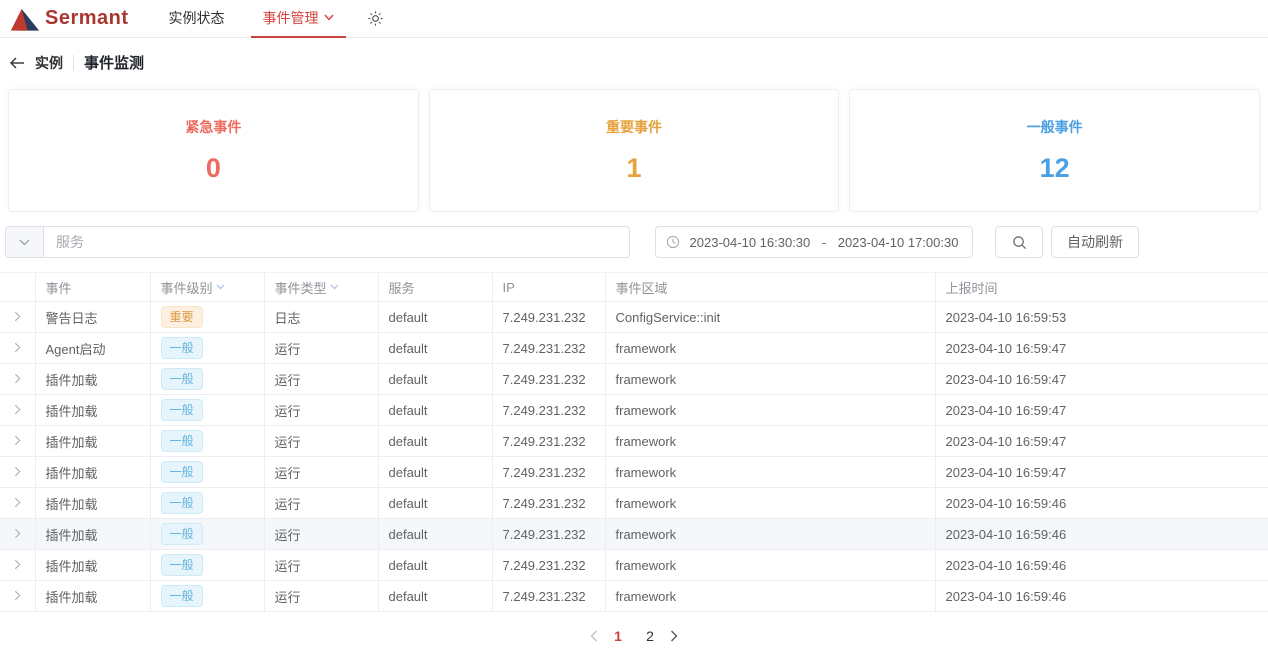 This screenshot has height=660, width=1268. Describe the element at coordinates (87, 18) in the screenshot. I see `brand-name: Sermant` at that location.